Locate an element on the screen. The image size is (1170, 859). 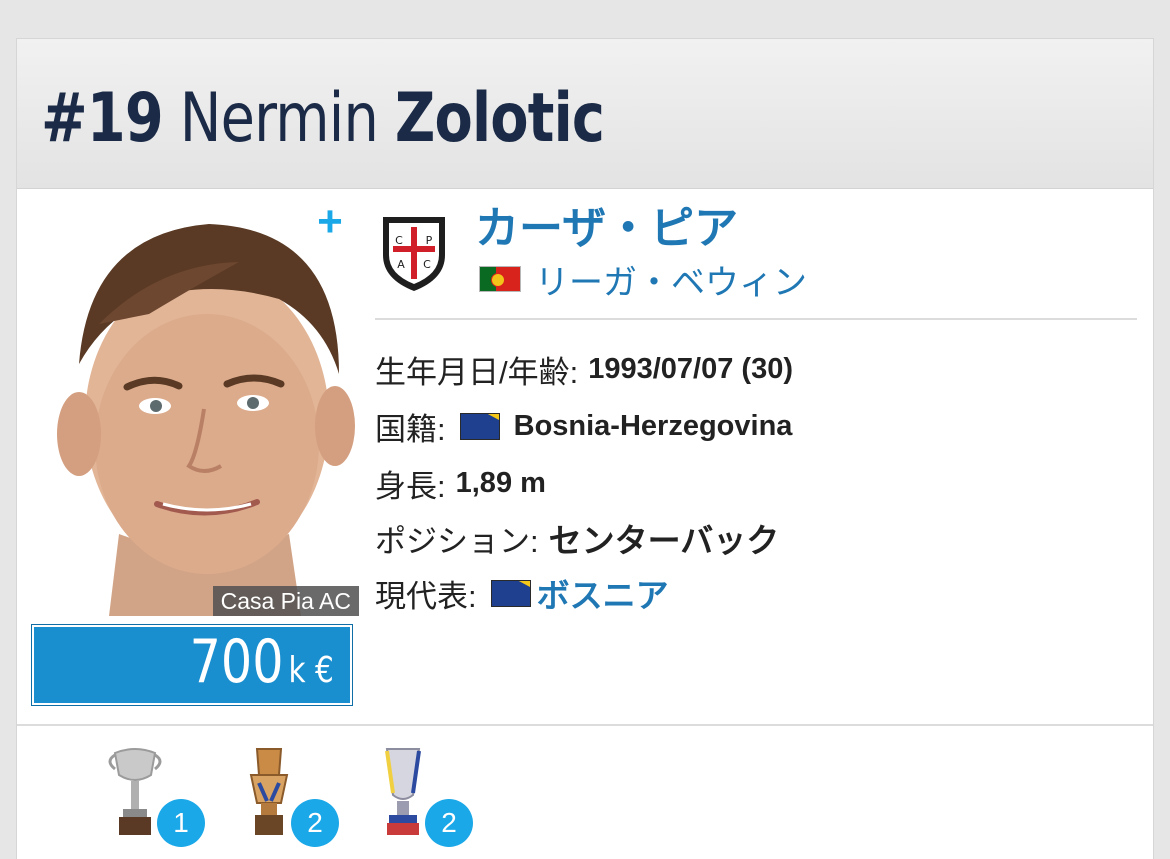
trophy-divider is located at coordinates (585, 725).